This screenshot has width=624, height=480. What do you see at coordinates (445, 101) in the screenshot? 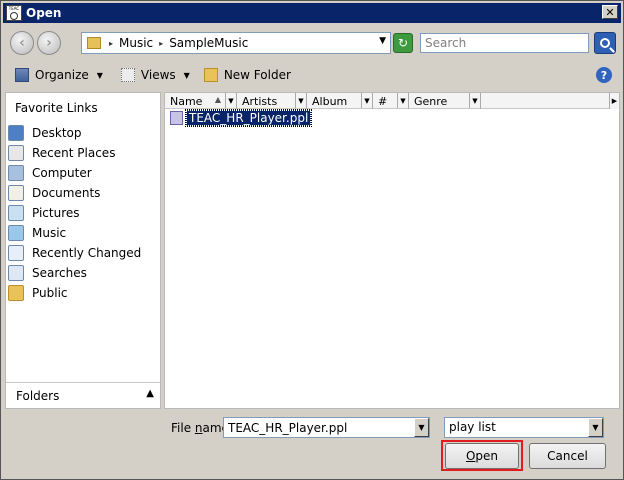
I see `column-header-genre: Genre ▼` at bounding box center [445, 101].